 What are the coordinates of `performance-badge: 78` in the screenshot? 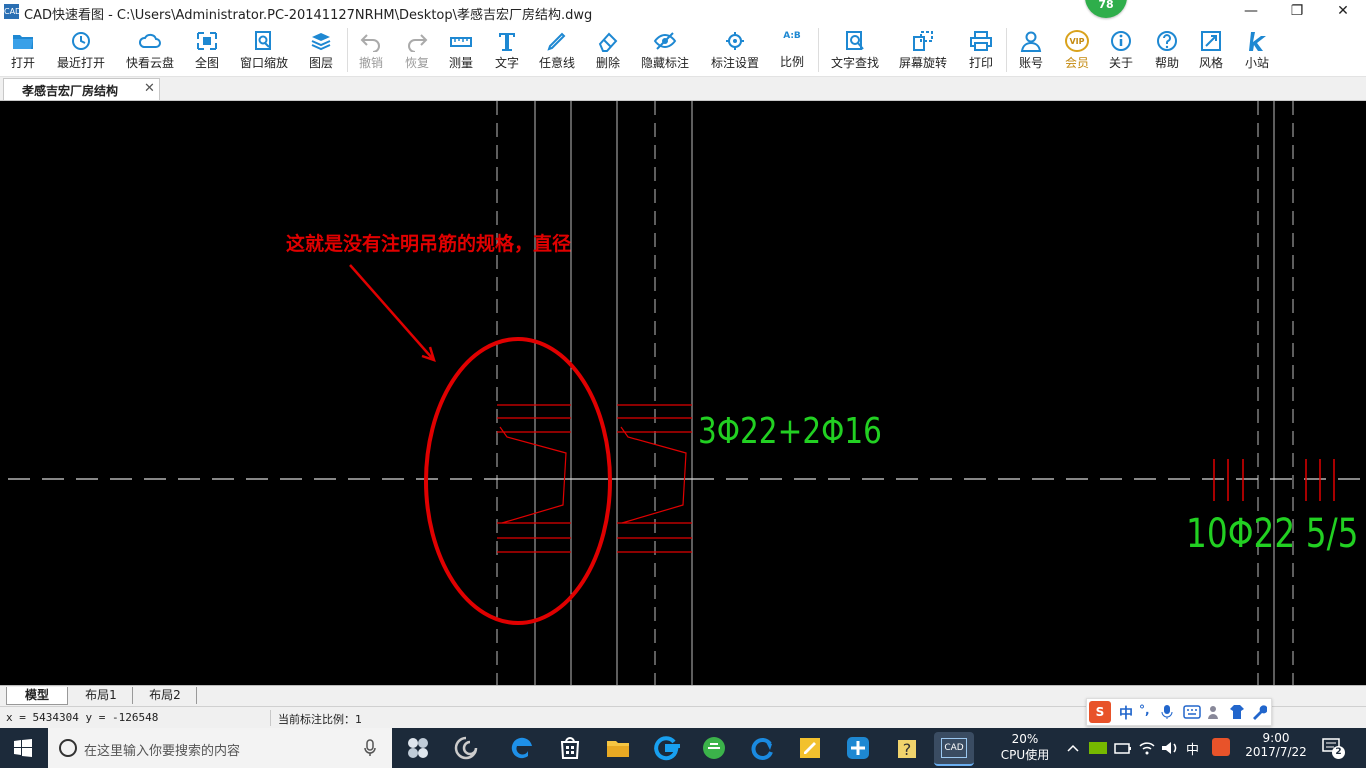 It's located at (1106, 9).